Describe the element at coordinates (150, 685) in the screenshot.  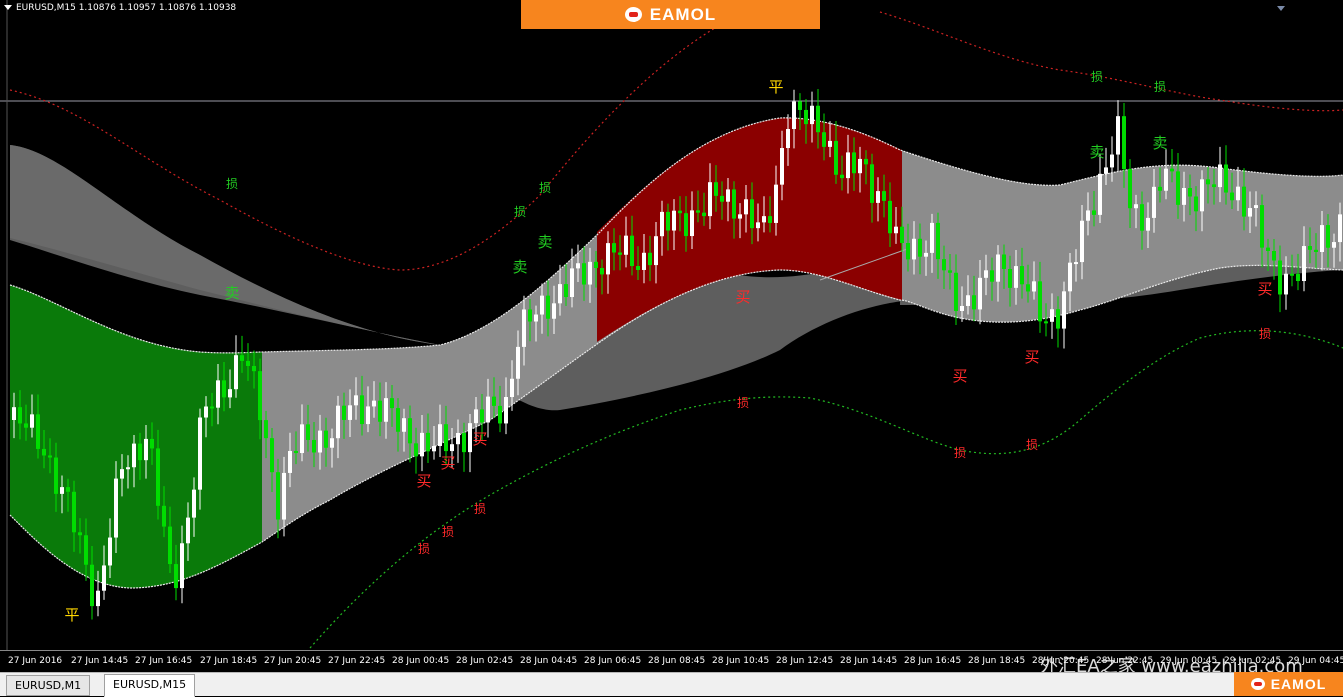
I see `tab-eurusd-m15: EURUSD,M15` at that location.